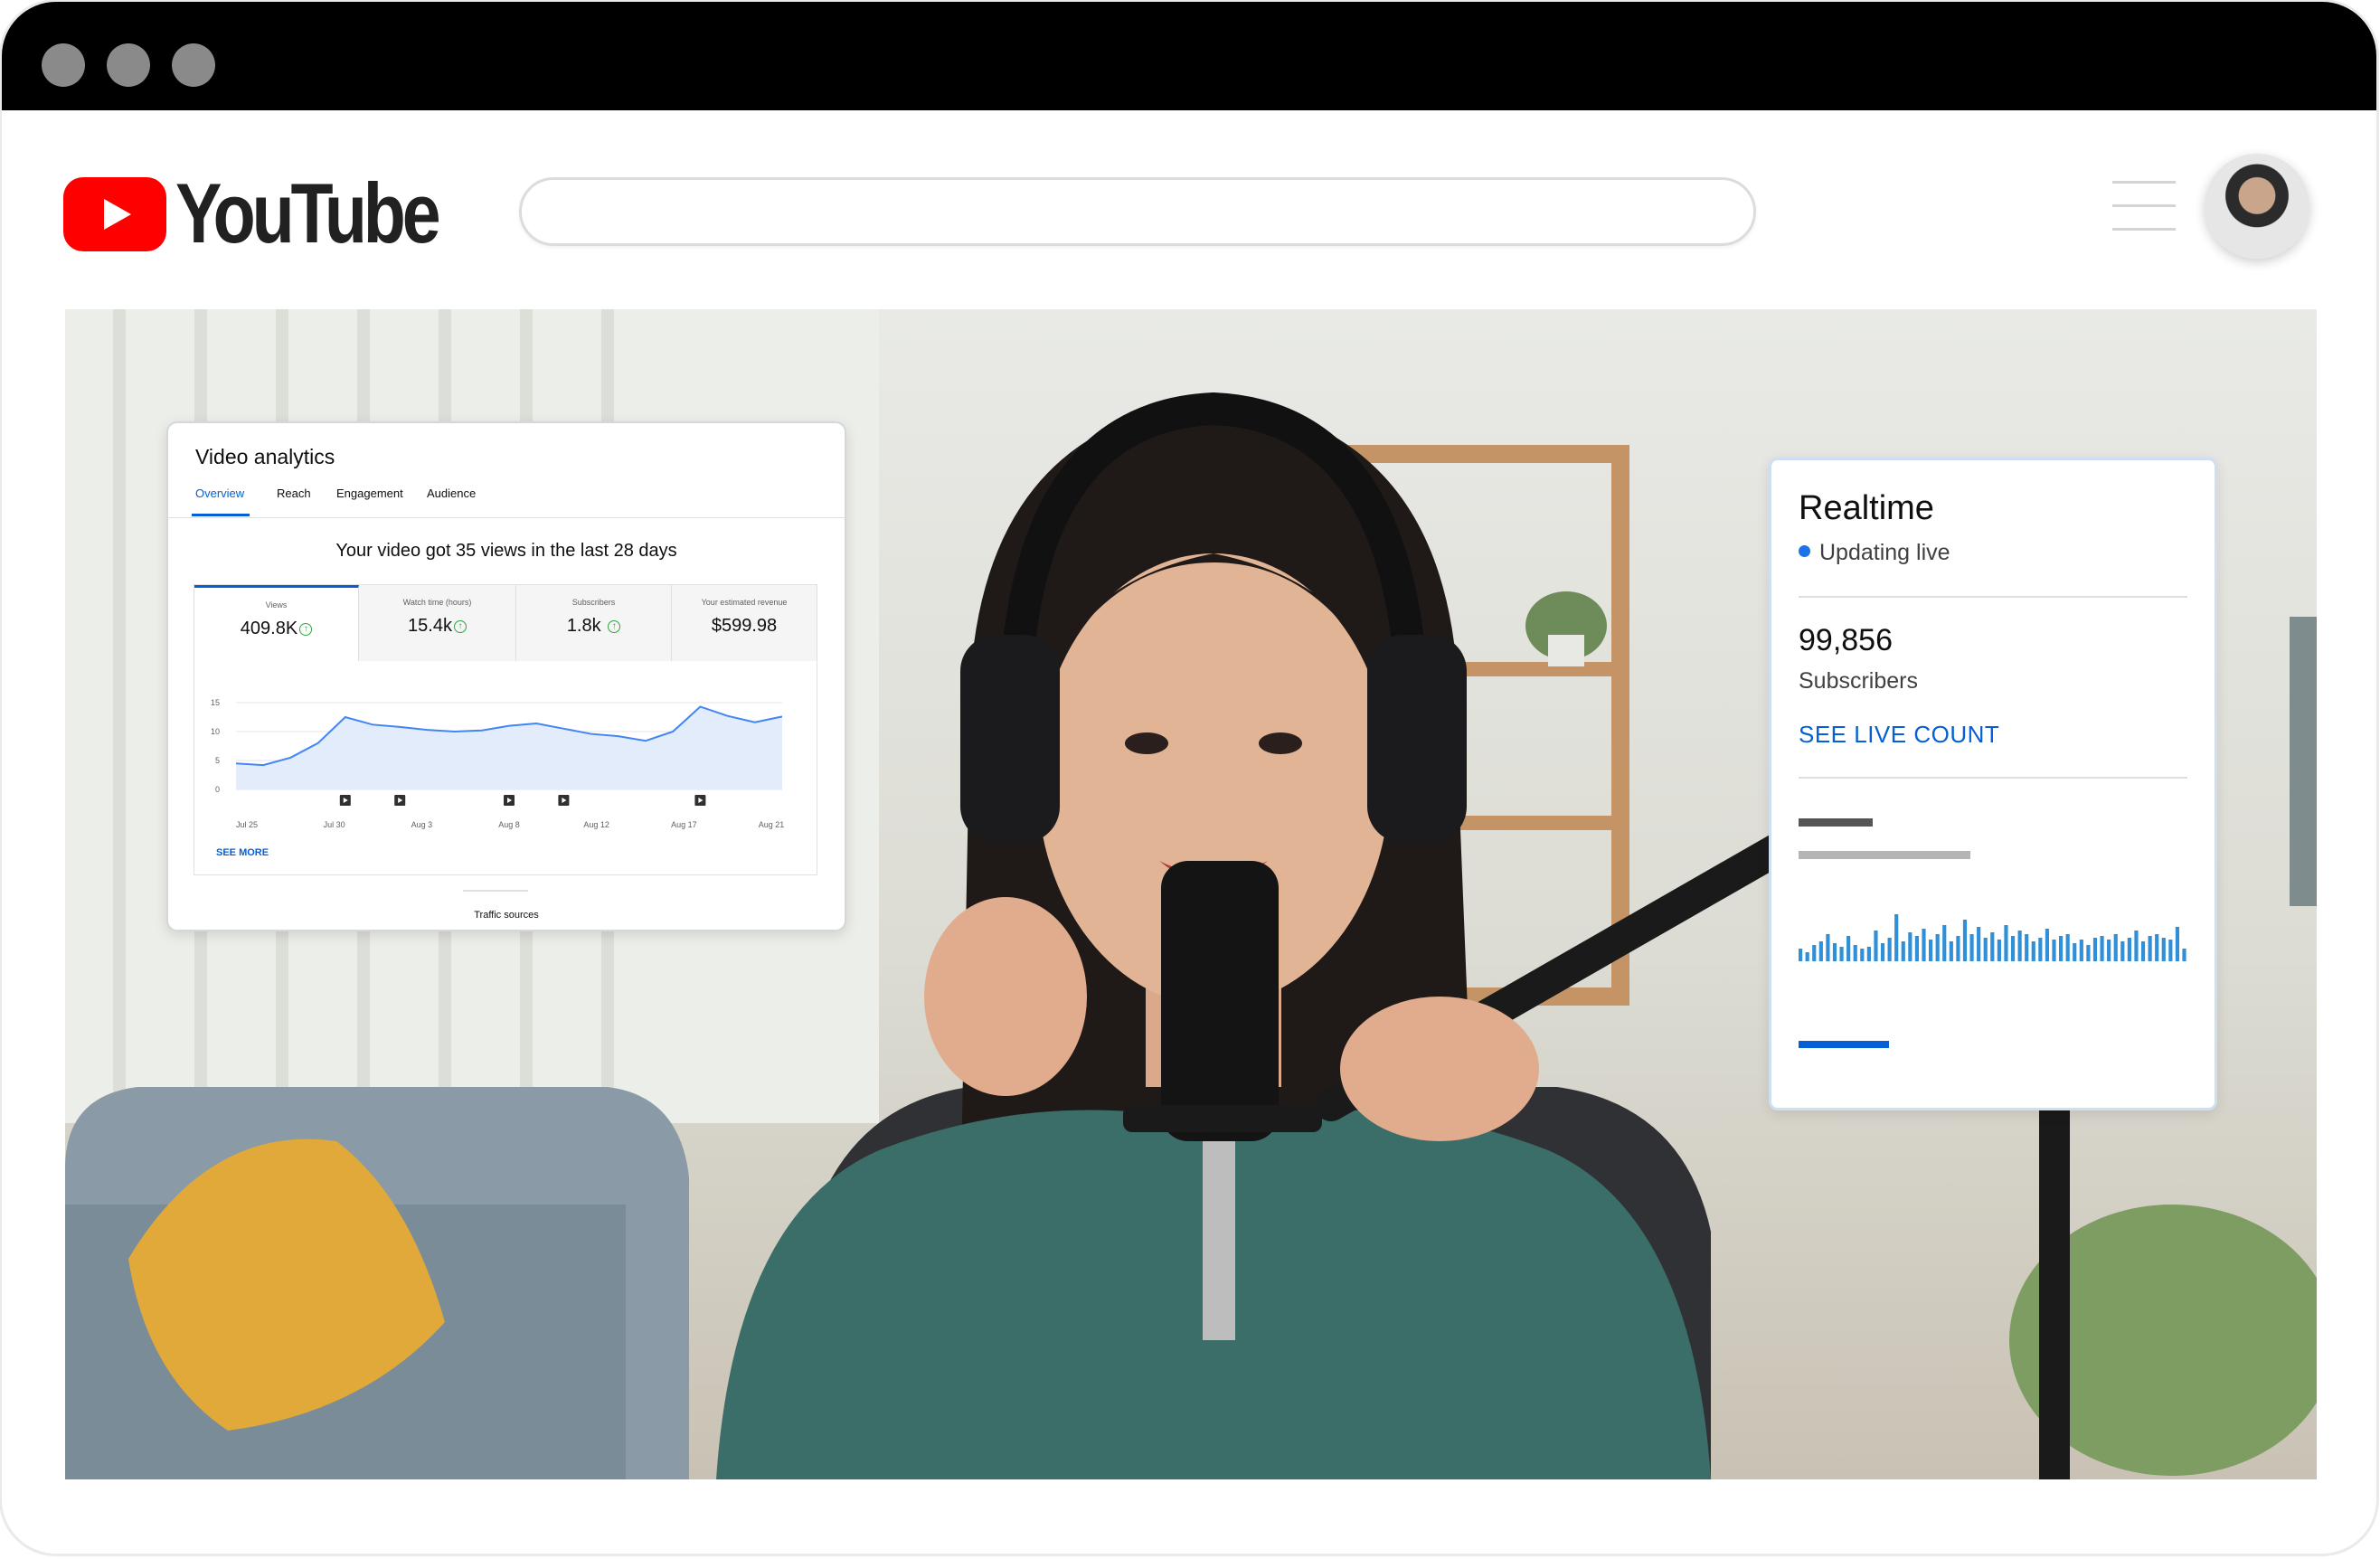 The height and width of the screenshot is (1559, 2380). Describe the element at coordinates (745, 626) in the screenshot. I see `metric-value: $599.98` at that location.